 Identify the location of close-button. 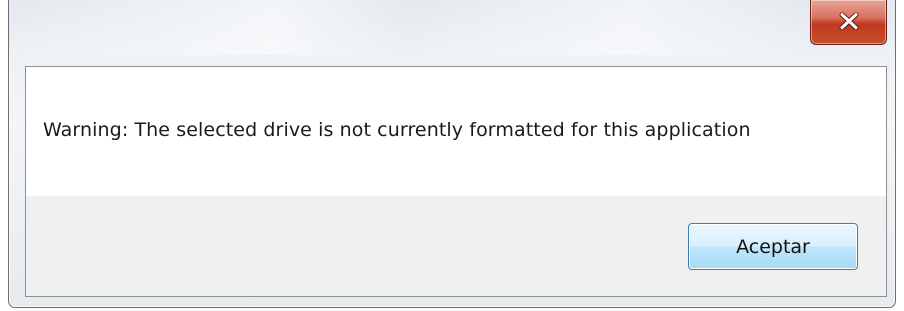
(848, 22).